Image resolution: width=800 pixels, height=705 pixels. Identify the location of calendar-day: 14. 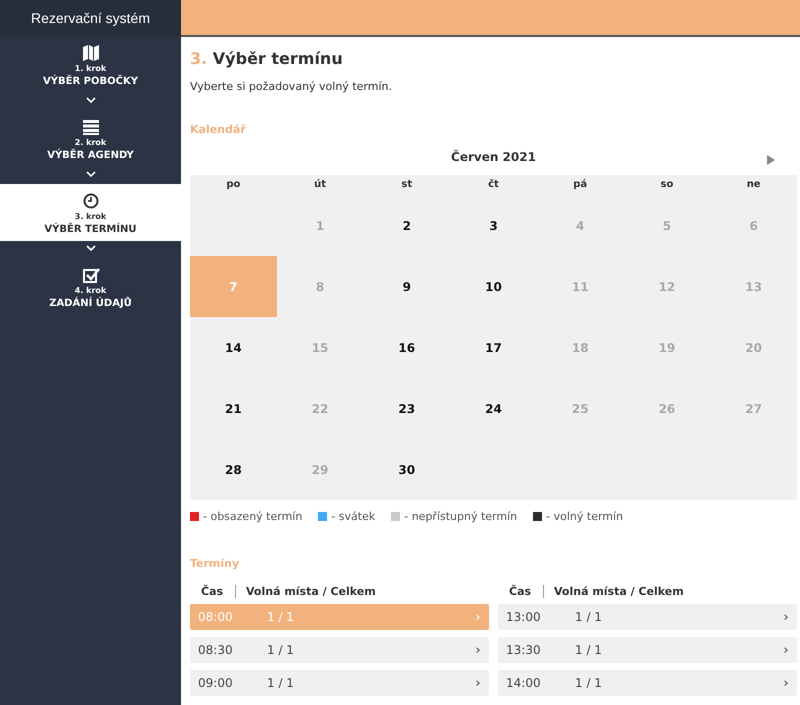
(233, 347).